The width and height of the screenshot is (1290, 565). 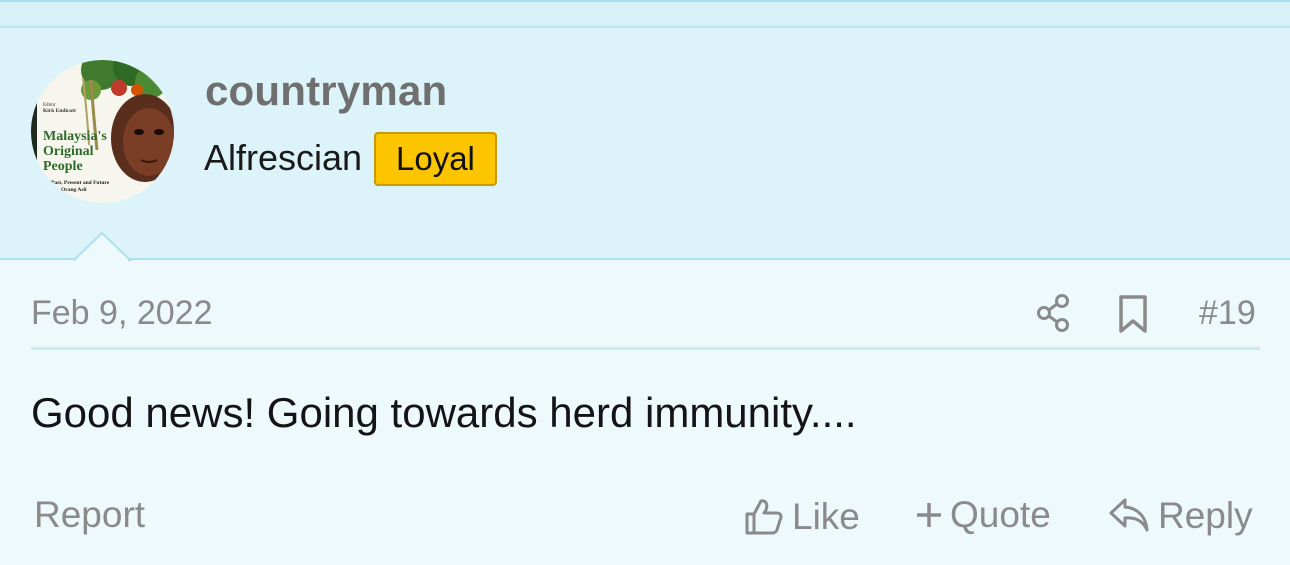 What do you see at coordinates (1000, 514) in the screenshot?
I see `quote-label: Quote` at bounding box center [1000, 514].